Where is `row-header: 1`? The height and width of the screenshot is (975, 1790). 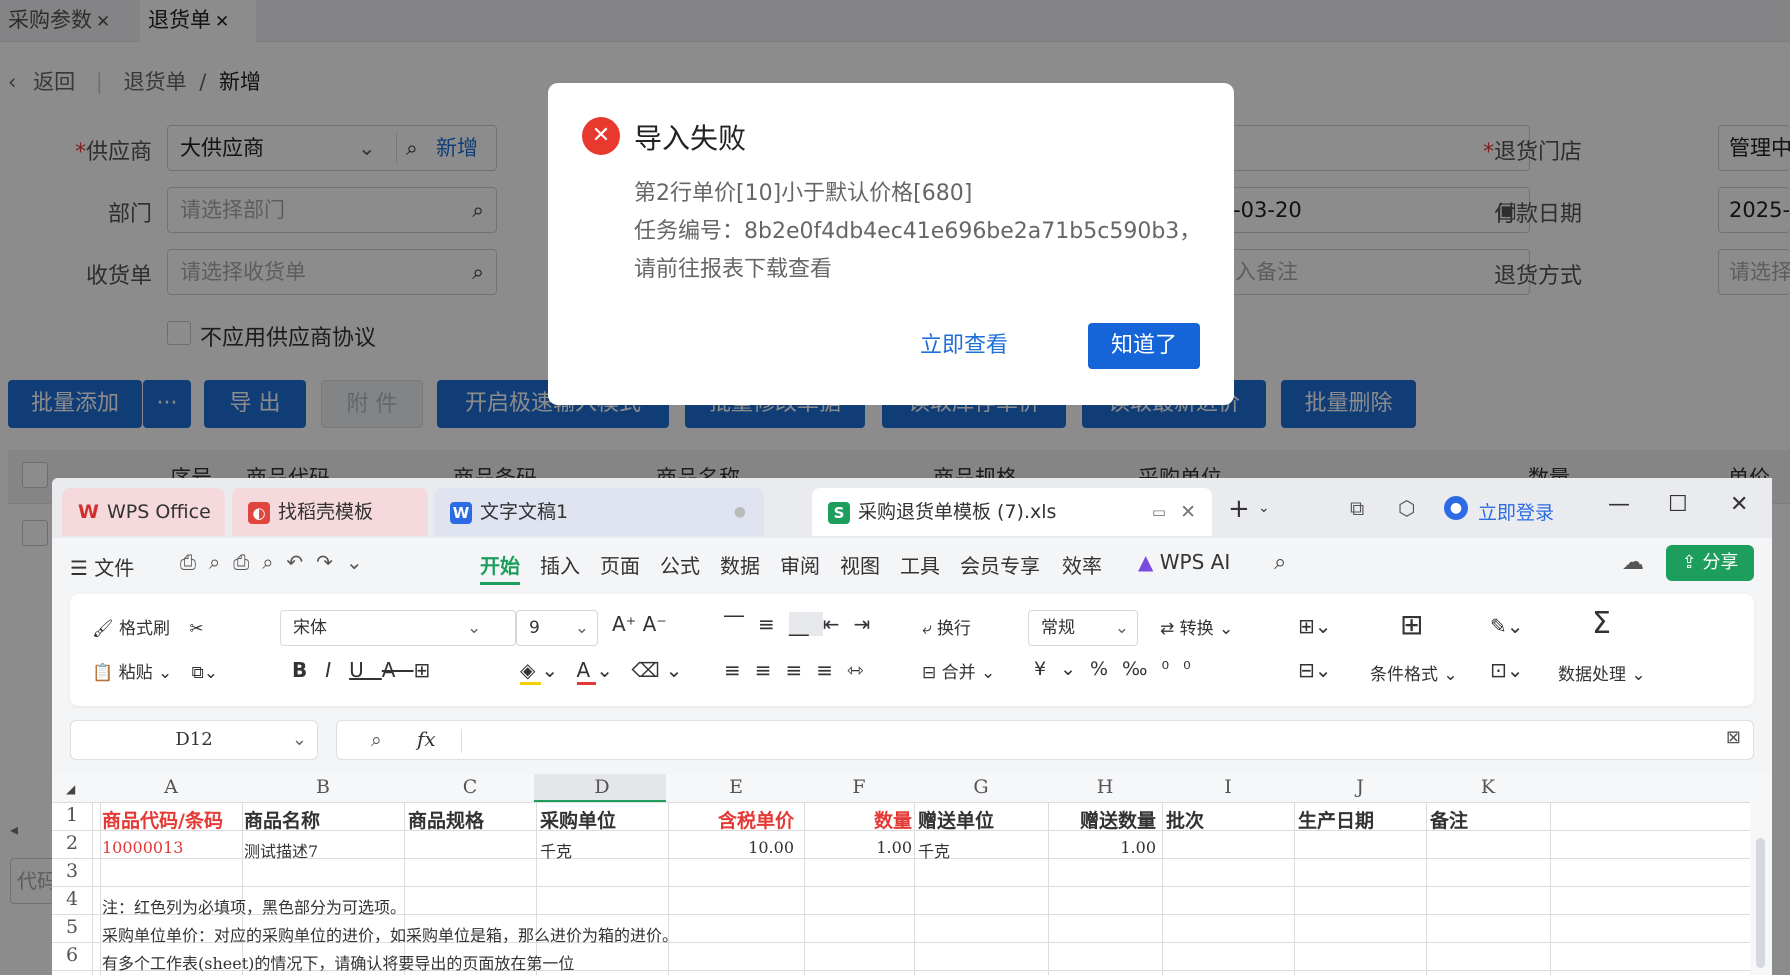
row-header: 1 is located at coordinates (72, 815).